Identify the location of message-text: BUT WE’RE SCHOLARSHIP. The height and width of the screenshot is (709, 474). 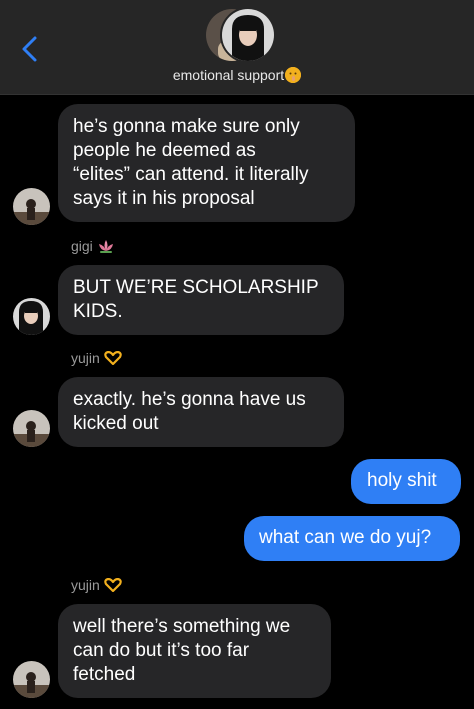
(196, 287).